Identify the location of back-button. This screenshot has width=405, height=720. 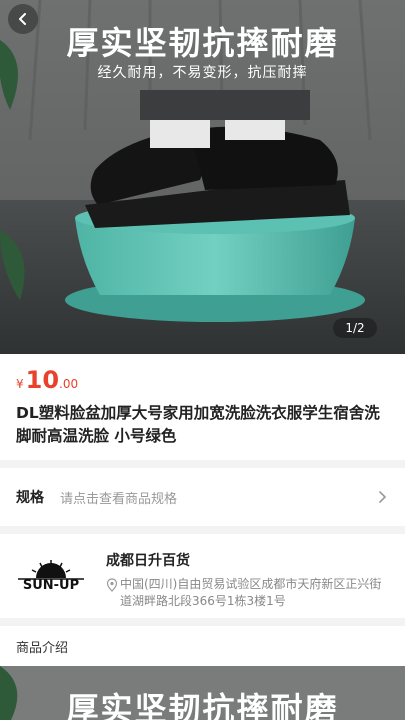
(23, 19).